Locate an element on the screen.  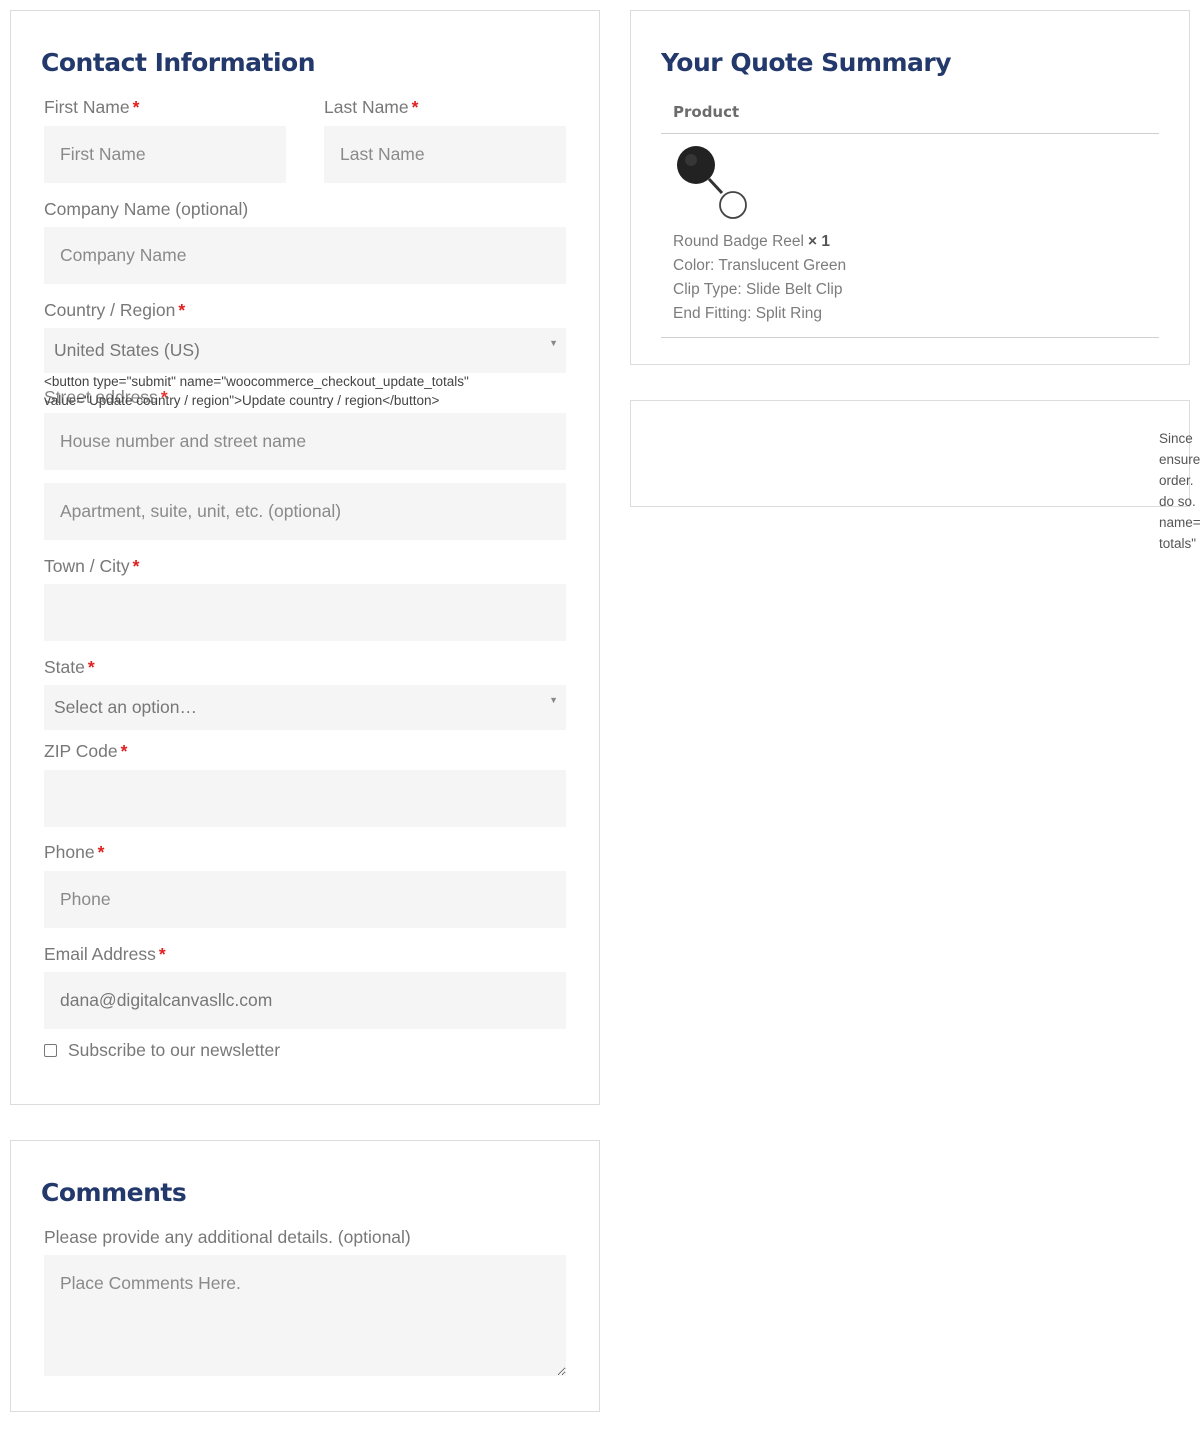
overflow-notice-text: Since ensure order. do so. name= totals" is located at coordinates (1179, 491).